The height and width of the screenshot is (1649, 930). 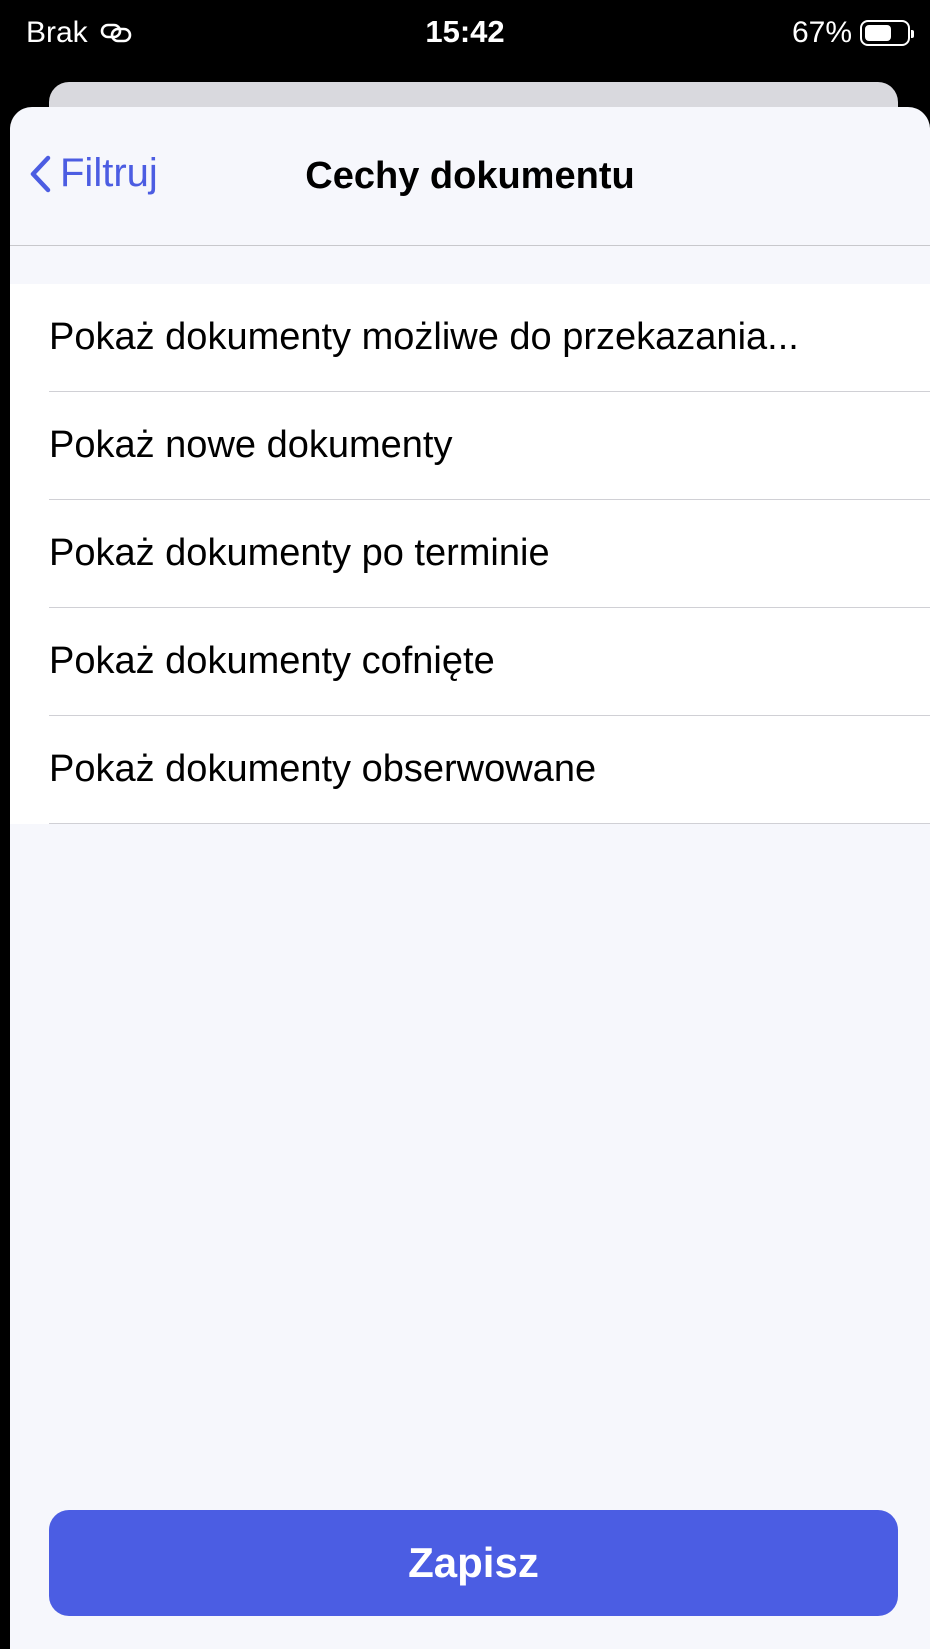 I want to click on battery-status: 67%, so click(x=852, y=33).